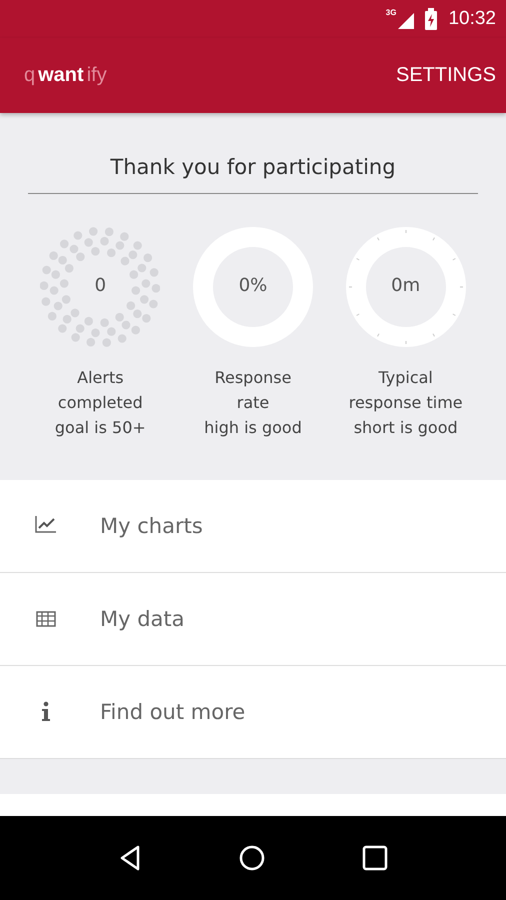 The image size is (506, 900). Describe the element at coordinates (101, 285) in the screenshot. I see `stat-value: 0` at that location.